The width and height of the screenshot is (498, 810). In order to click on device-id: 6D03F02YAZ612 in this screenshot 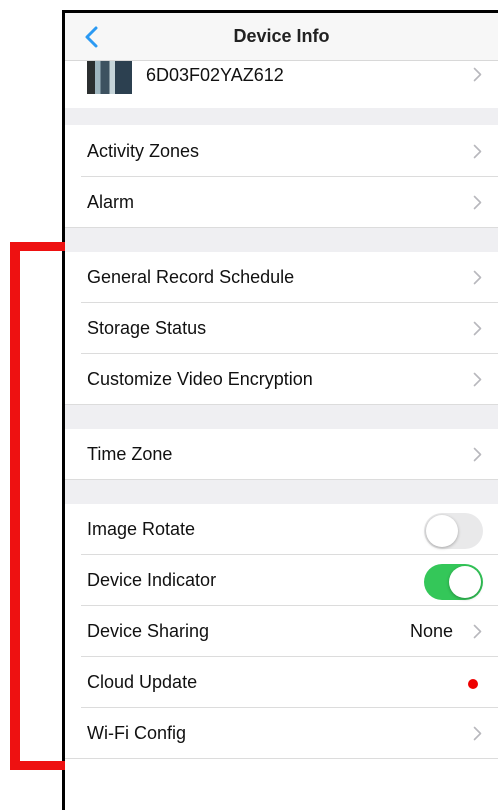, I will do `click(215, 75)`.